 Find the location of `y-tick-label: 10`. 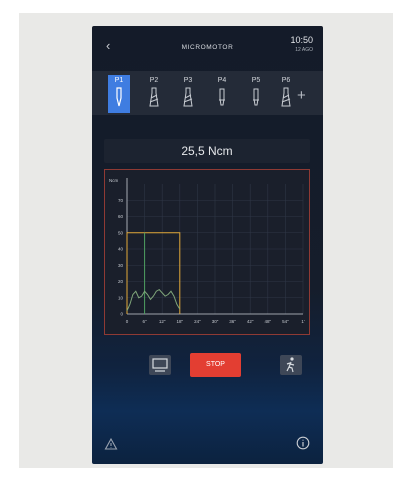

y-tick-label: 10 is located at coordinates (121, 297).